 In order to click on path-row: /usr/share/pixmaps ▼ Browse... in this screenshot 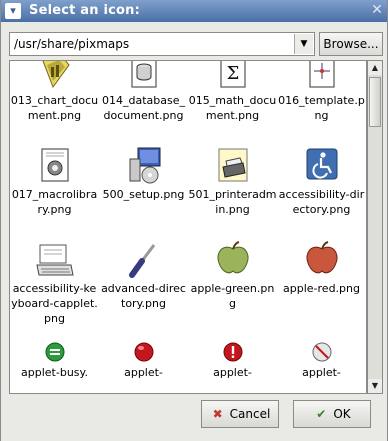, I will do `click(196, 45)`.